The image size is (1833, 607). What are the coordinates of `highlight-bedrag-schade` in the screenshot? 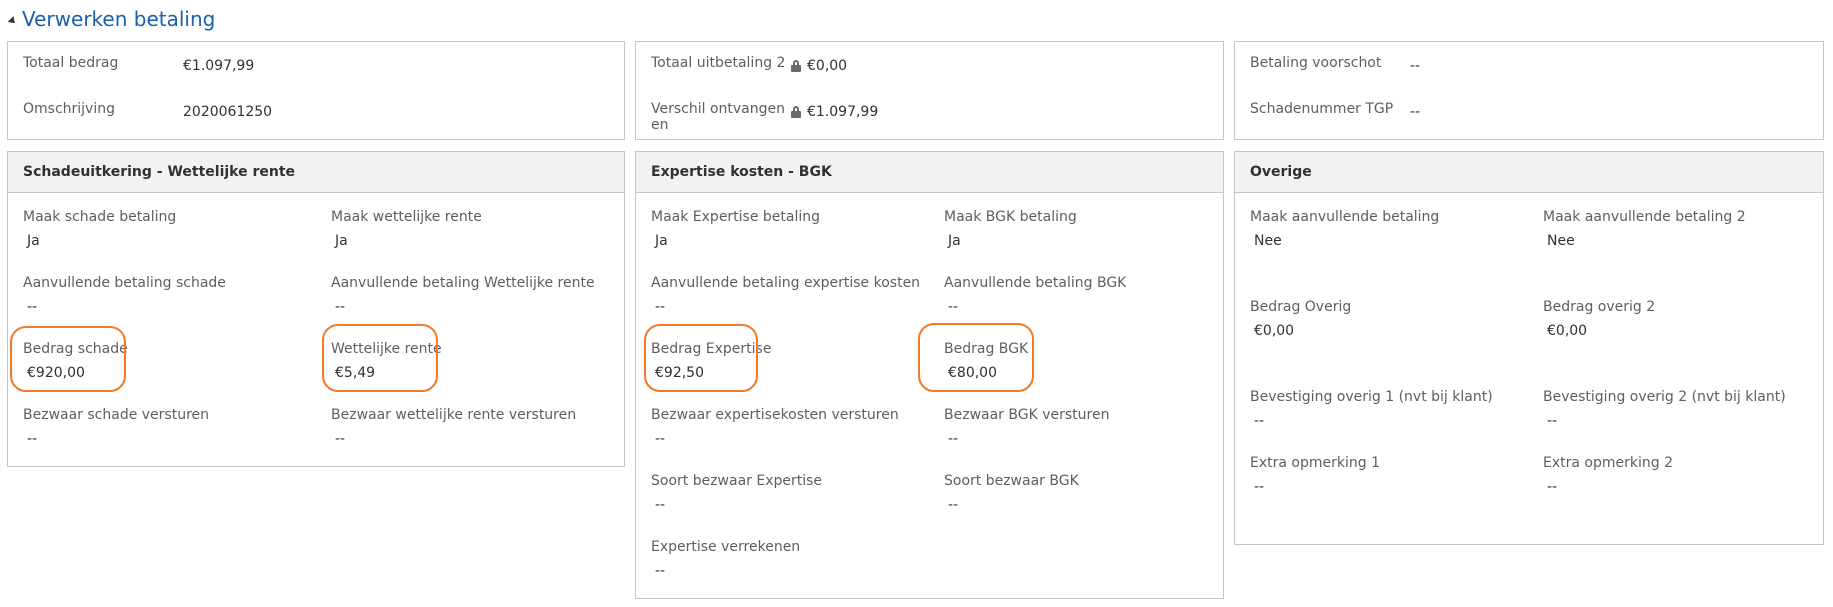 It's located at (68, 359).